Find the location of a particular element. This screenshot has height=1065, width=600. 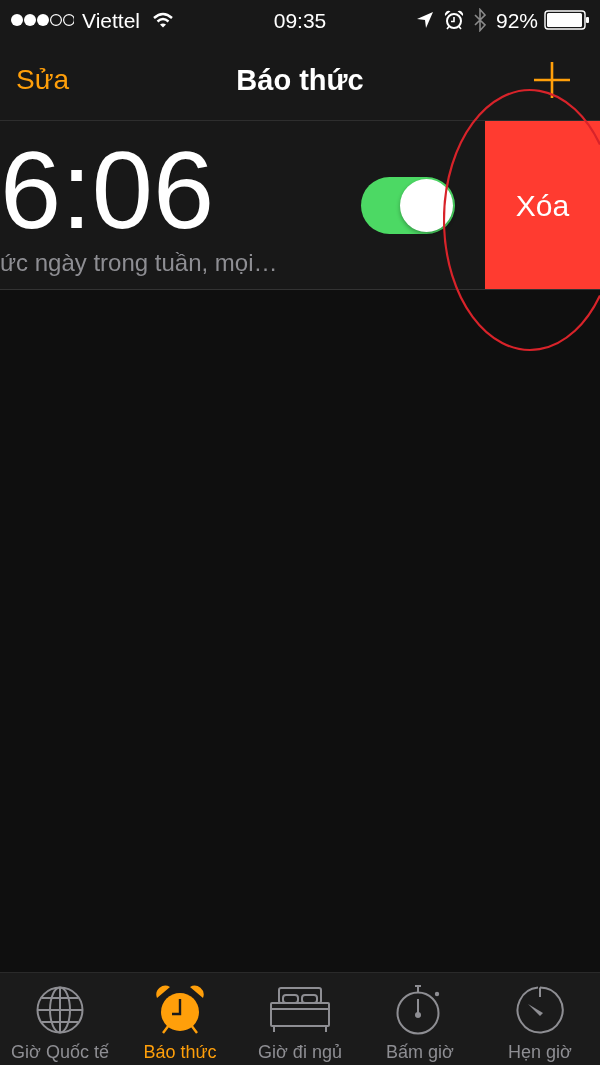

toggle-switch is located at coordinates (408, 205).